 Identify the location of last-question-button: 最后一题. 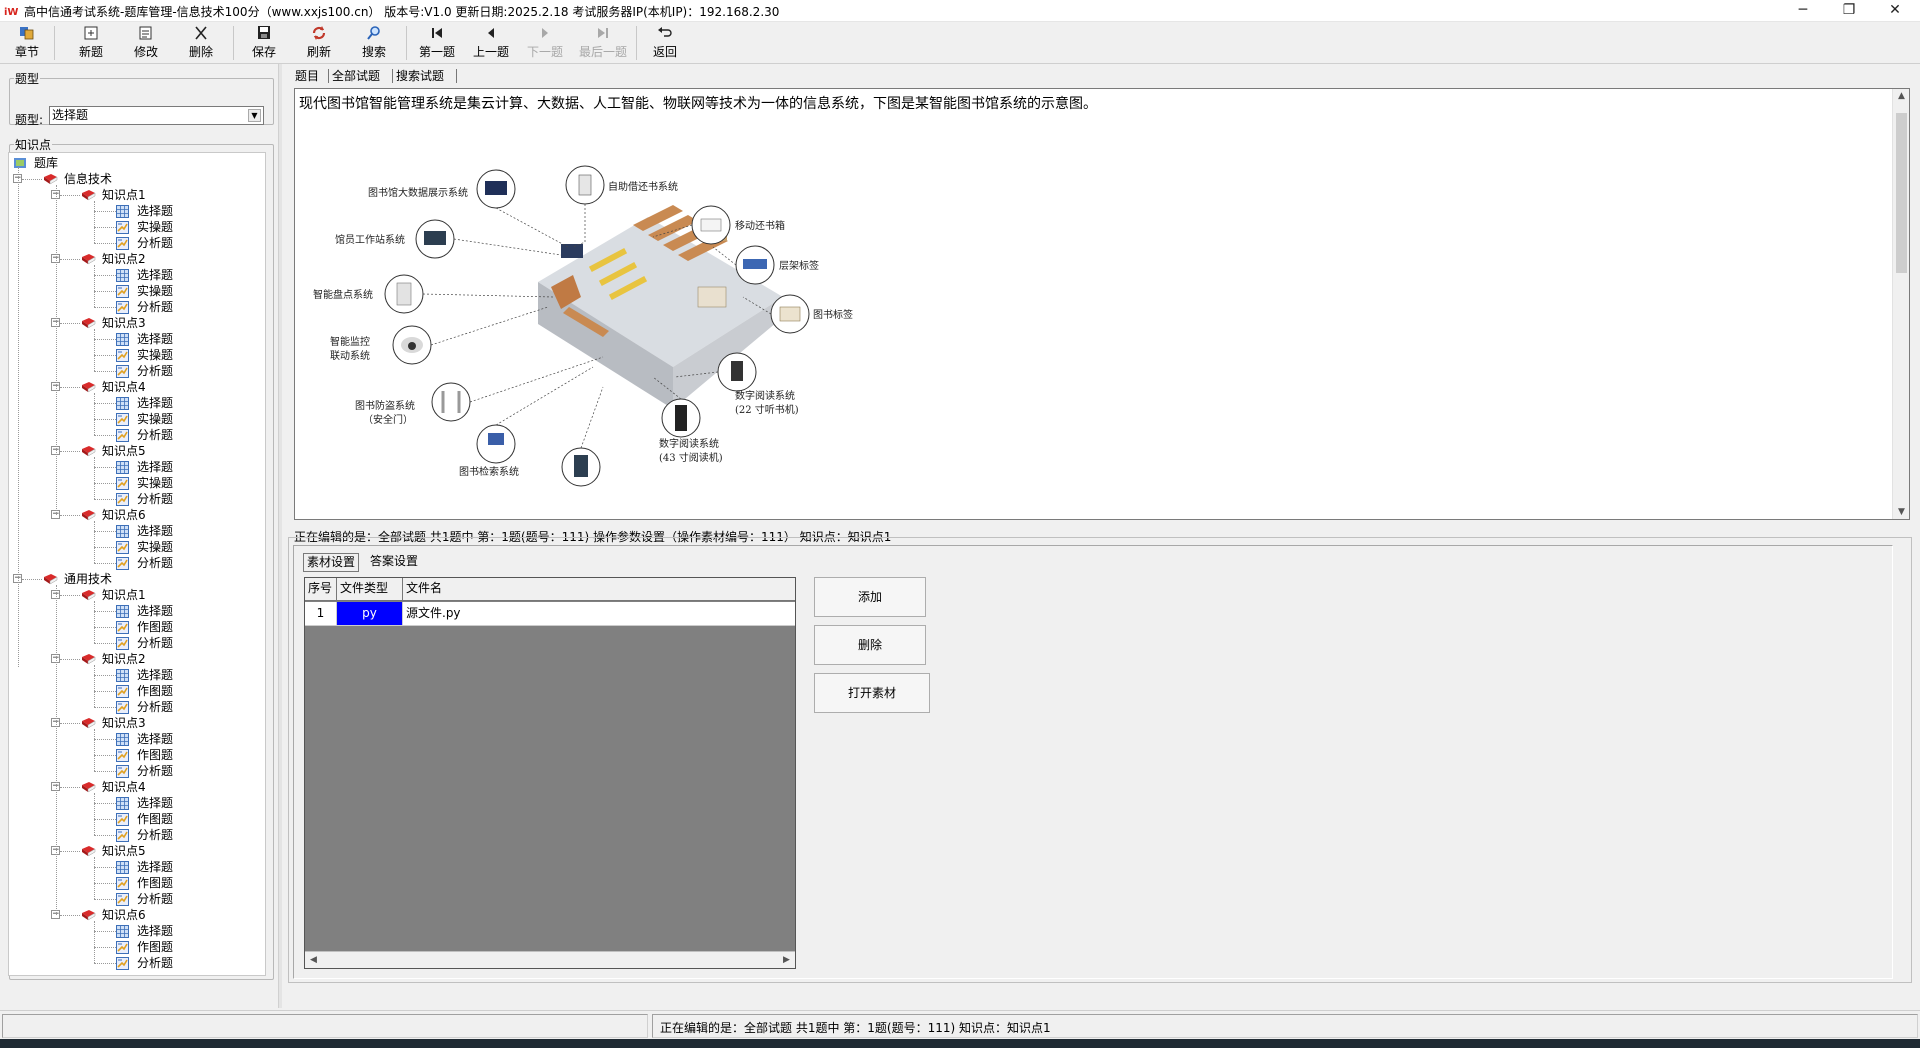
(603, 43).